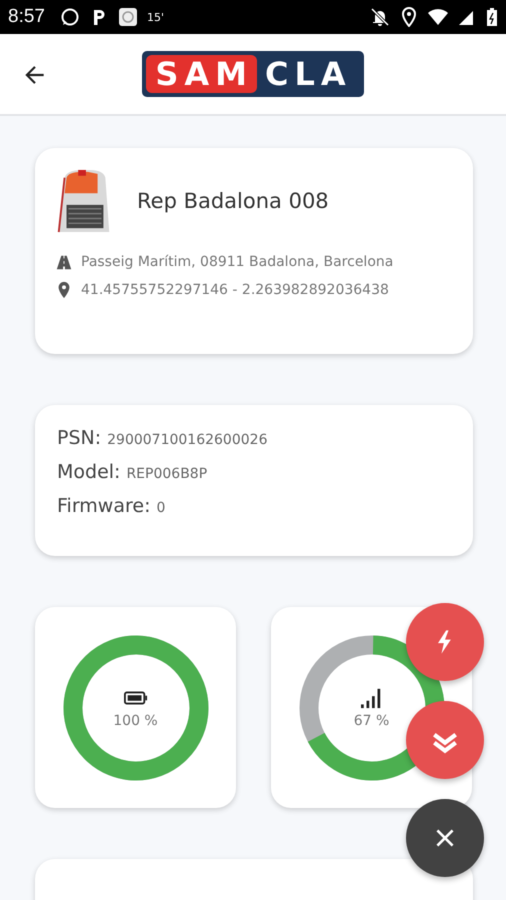 The width and height of the screenshot is (506, 900). Describe the element at coordinates (103, 506) in the screenshot. I see `info-label: Firmware:` at that location.